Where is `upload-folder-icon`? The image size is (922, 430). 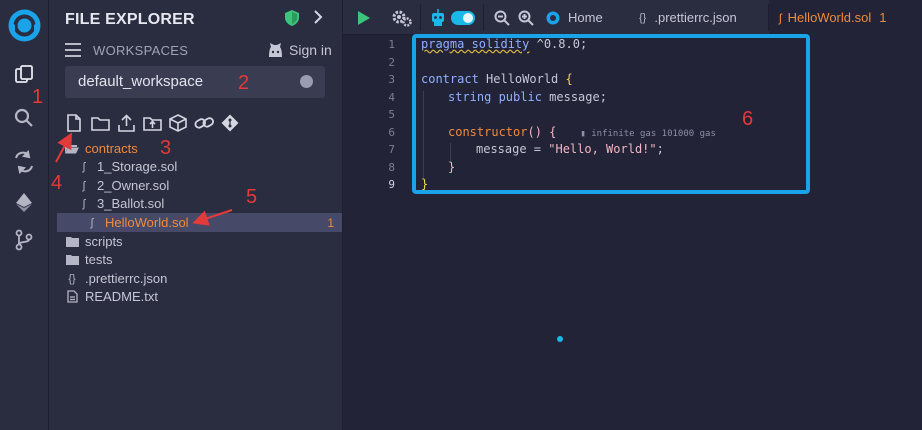
upload-folder-icon is located at coordinates (152, 123).